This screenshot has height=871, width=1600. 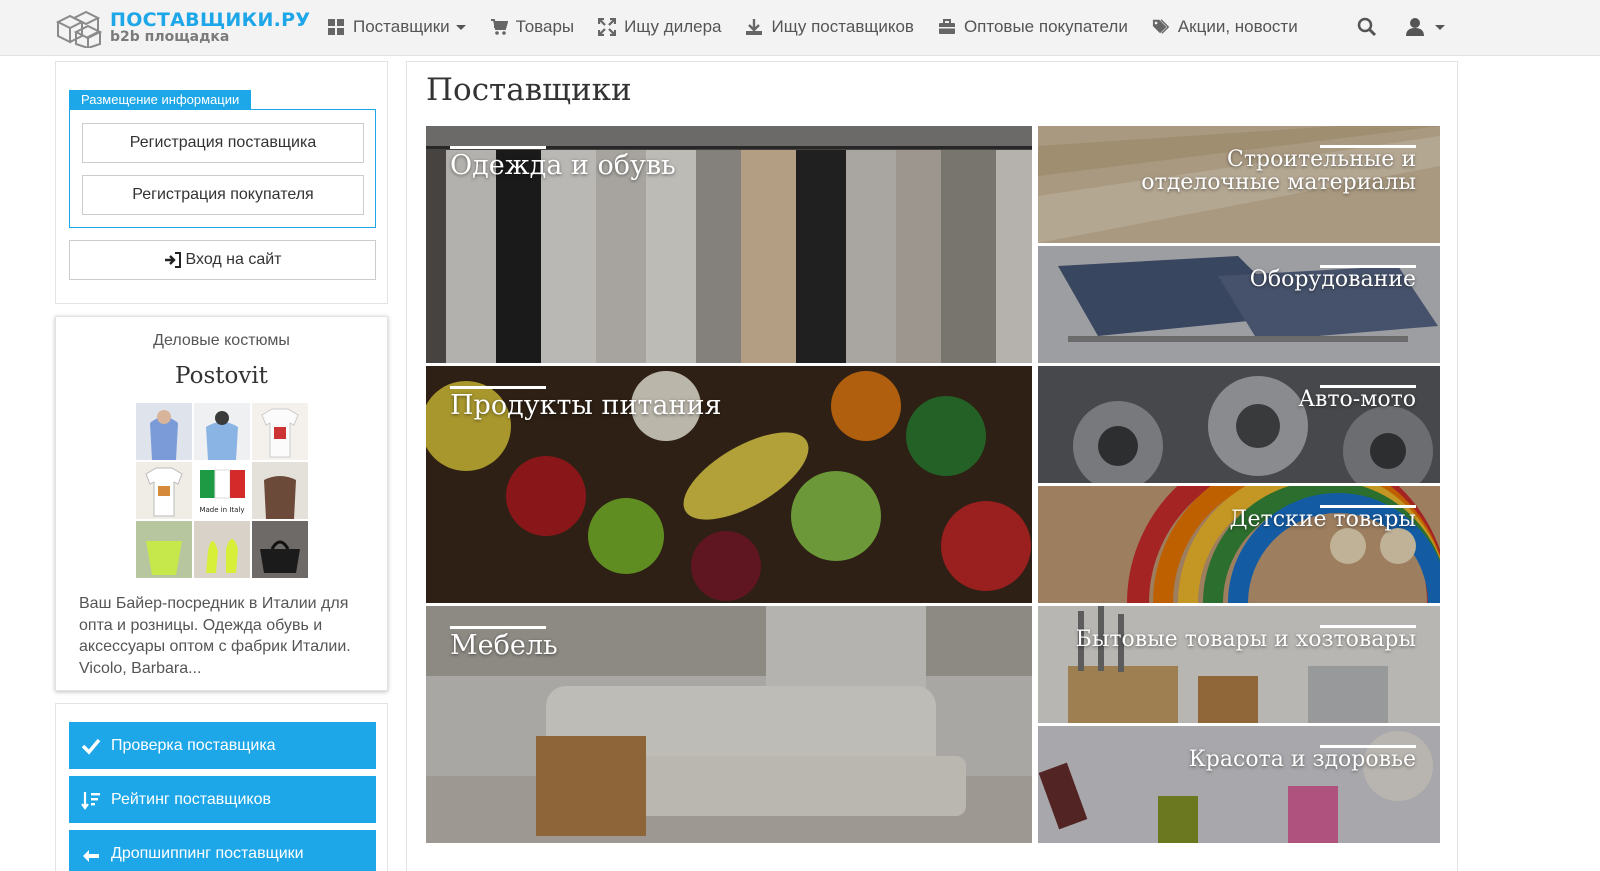 What do you see at coordinates (946, 26) in the screenshot?
I see `briefcase-icon` at bounding box center [946, 26].